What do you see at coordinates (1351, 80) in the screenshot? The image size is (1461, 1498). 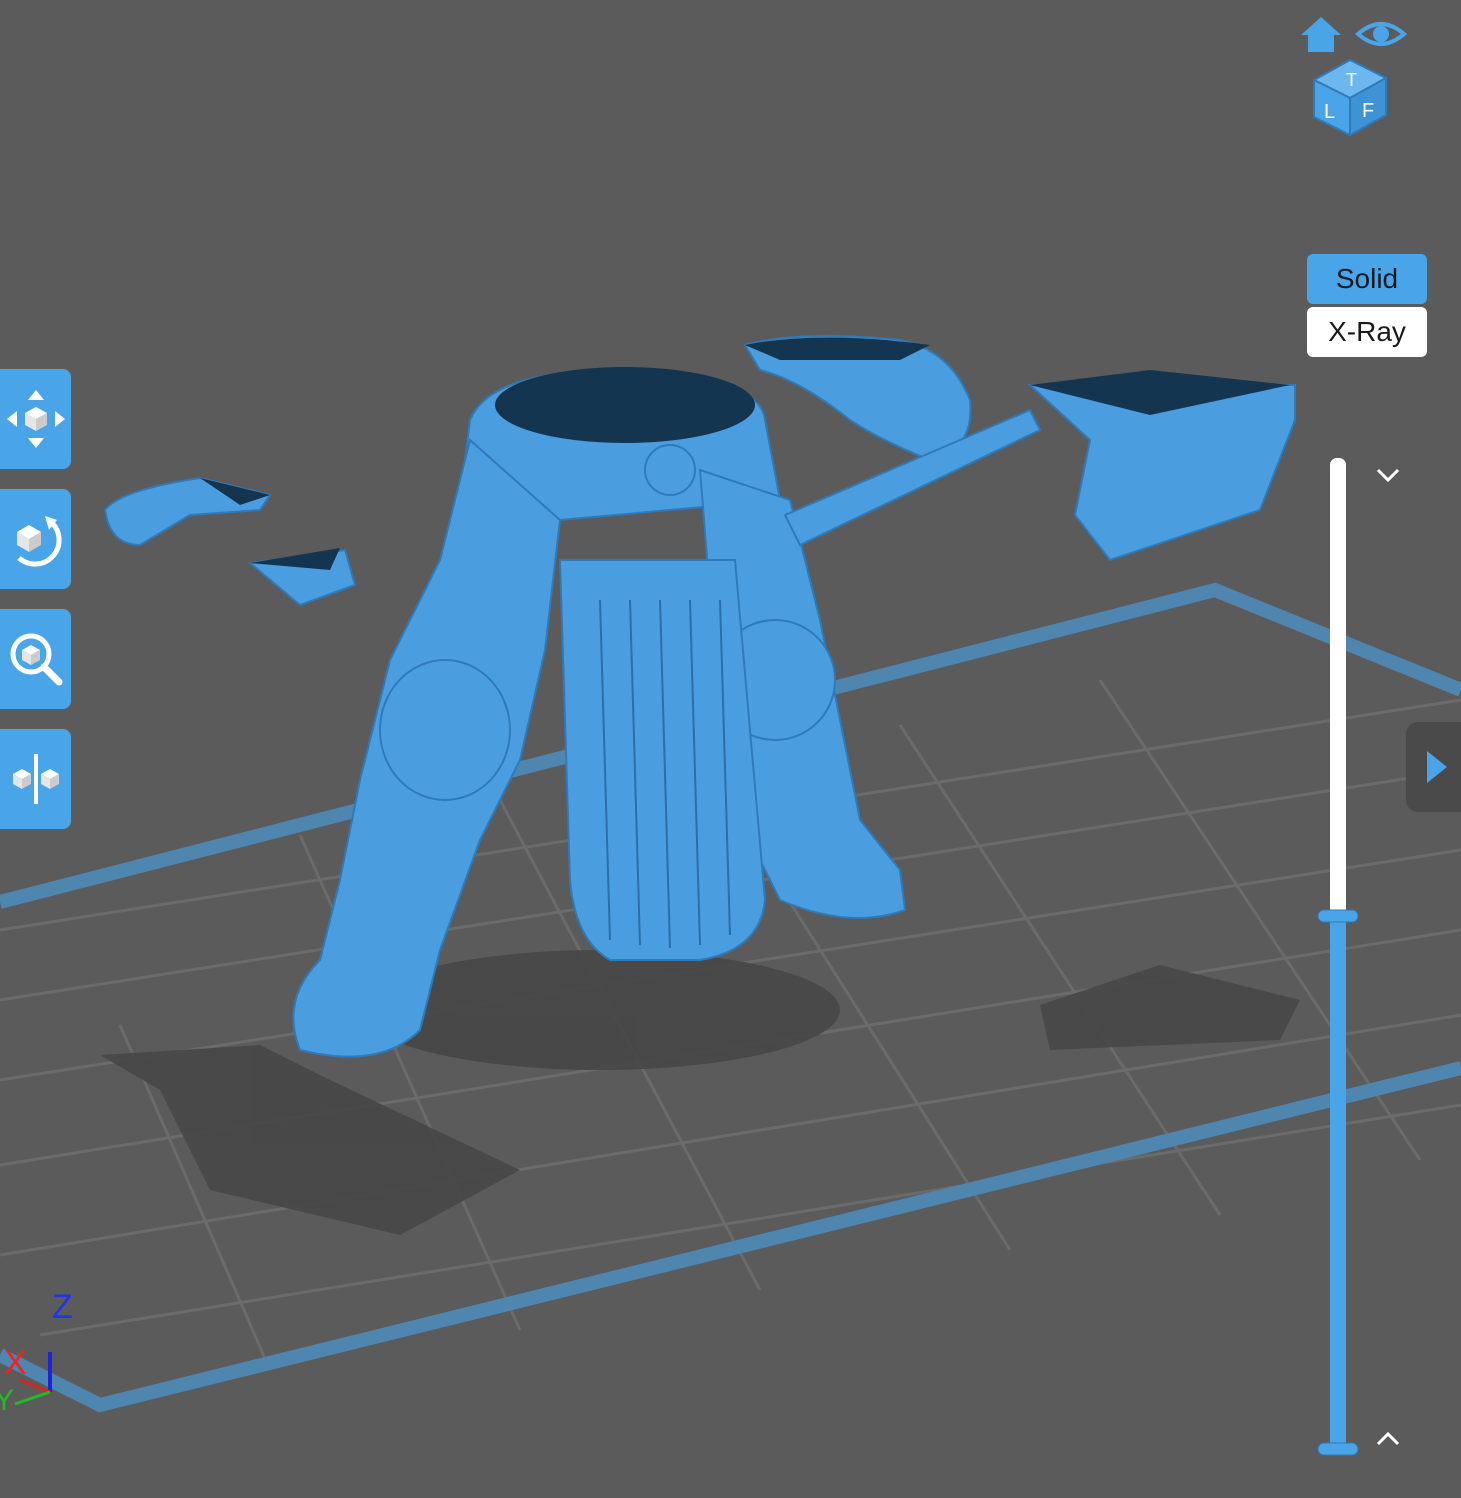 I see `cube-top-label: T` at bounding box center [1351, 80].